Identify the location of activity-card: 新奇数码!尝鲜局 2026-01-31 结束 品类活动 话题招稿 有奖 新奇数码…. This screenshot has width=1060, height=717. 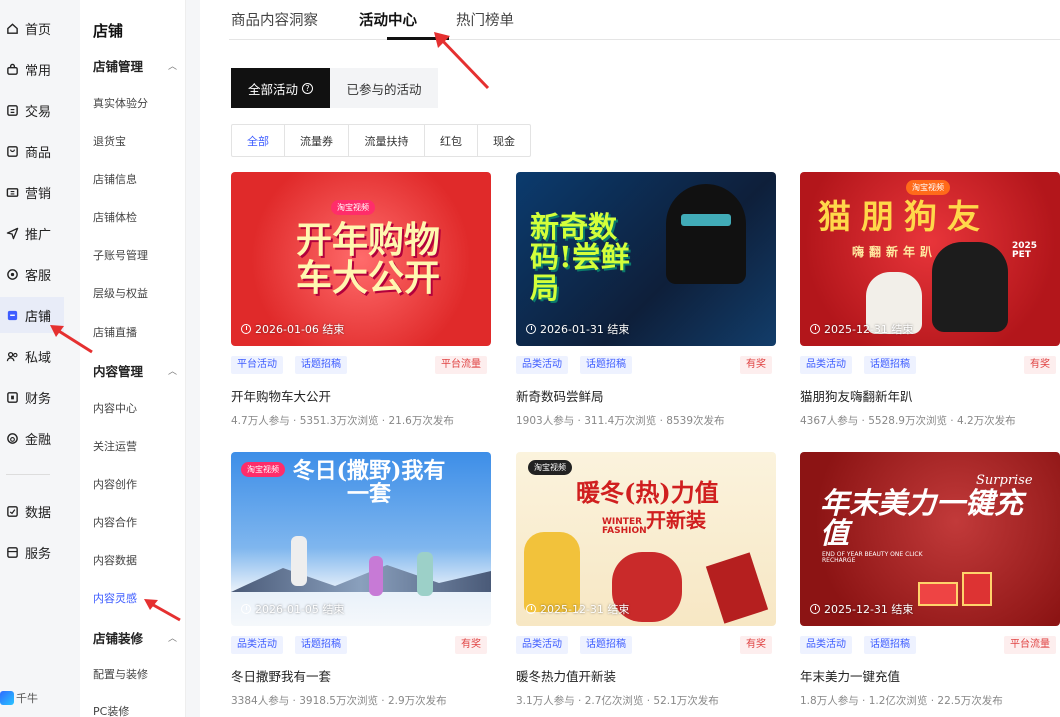
(646, 300).